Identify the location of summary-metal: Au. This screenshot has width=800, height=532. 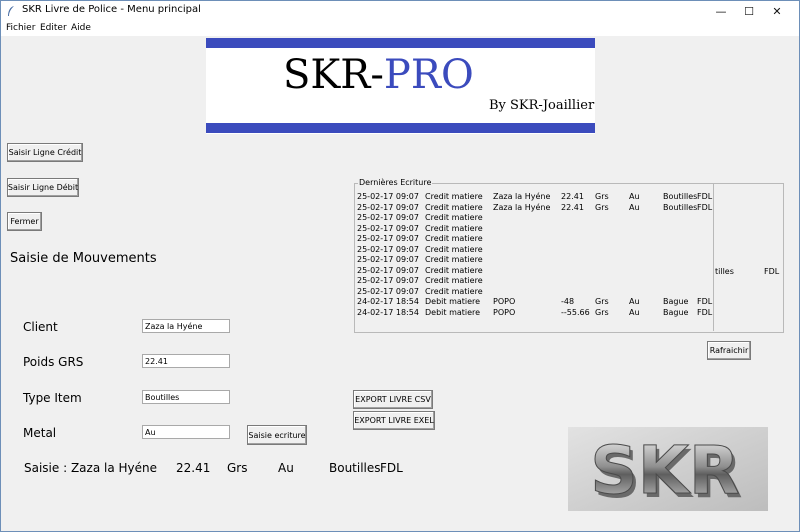
(286, 468).